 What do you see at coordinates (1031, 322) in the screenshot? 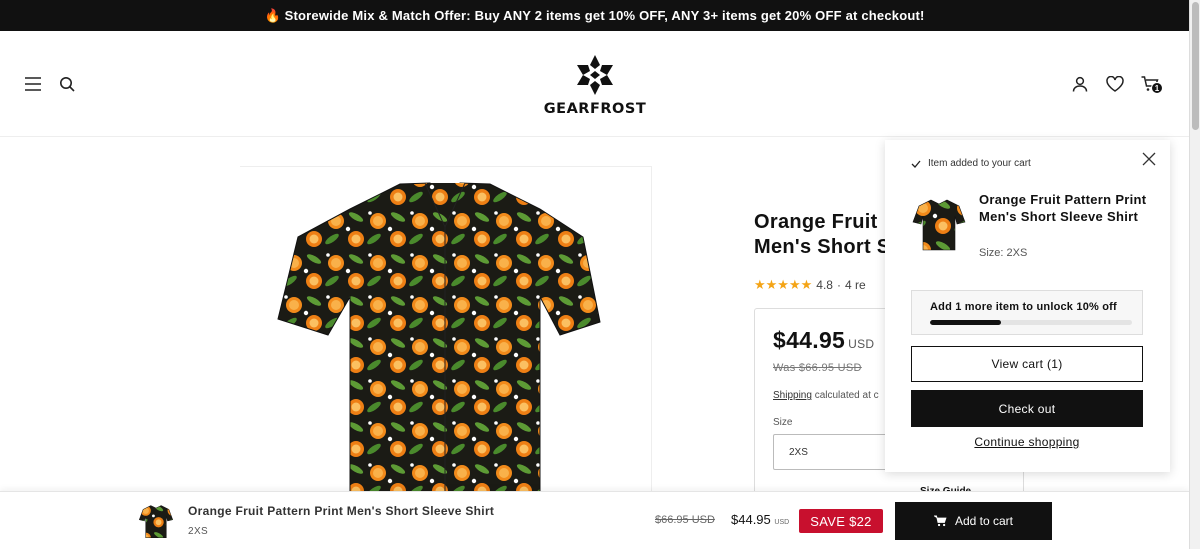
I see `discount-progress-bar` at bounding box center [1031, 322].